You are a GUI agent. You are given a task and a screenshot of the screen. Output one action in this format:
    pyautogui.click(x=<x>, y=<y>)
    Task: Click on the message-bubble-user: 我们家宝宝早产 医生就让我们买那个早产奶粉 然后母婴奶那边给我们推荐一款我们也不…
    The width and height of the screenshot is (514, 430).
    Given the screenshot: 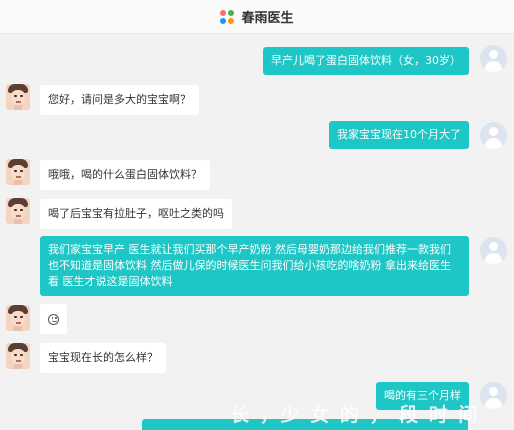 What is the action you would take?
    pyautogui.click(x=254, y=266)
    